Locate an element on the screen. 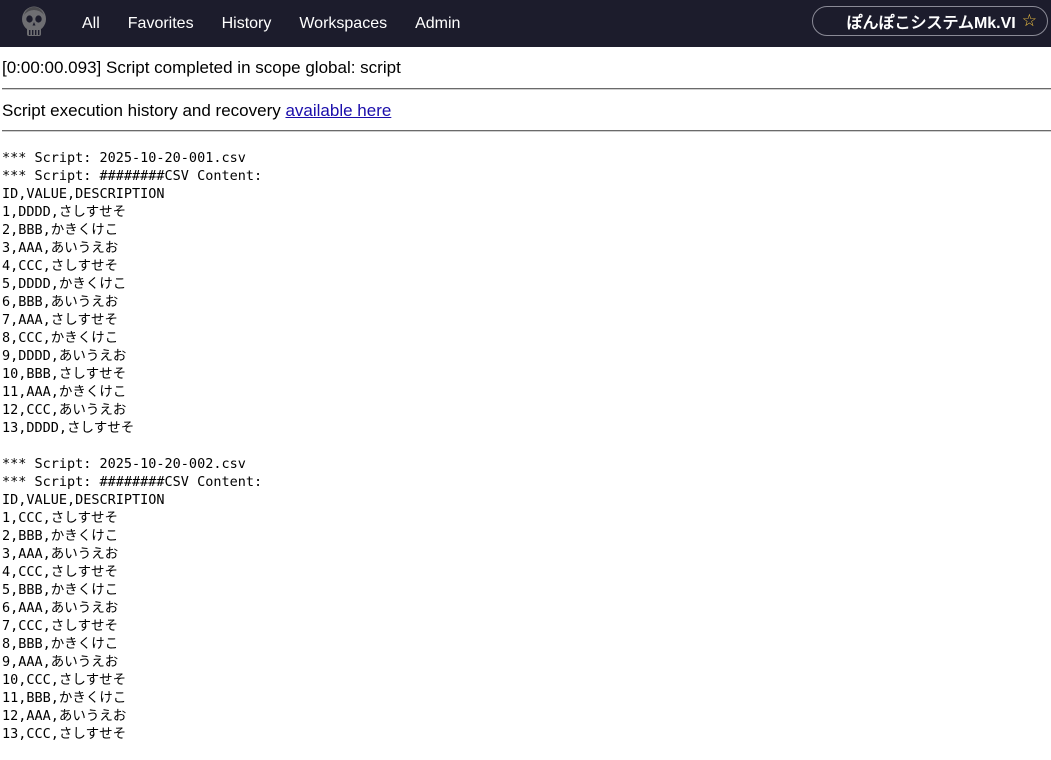  system-name-label: ぽんぽこシステムMk.VI is located at coordinates (931, 23).